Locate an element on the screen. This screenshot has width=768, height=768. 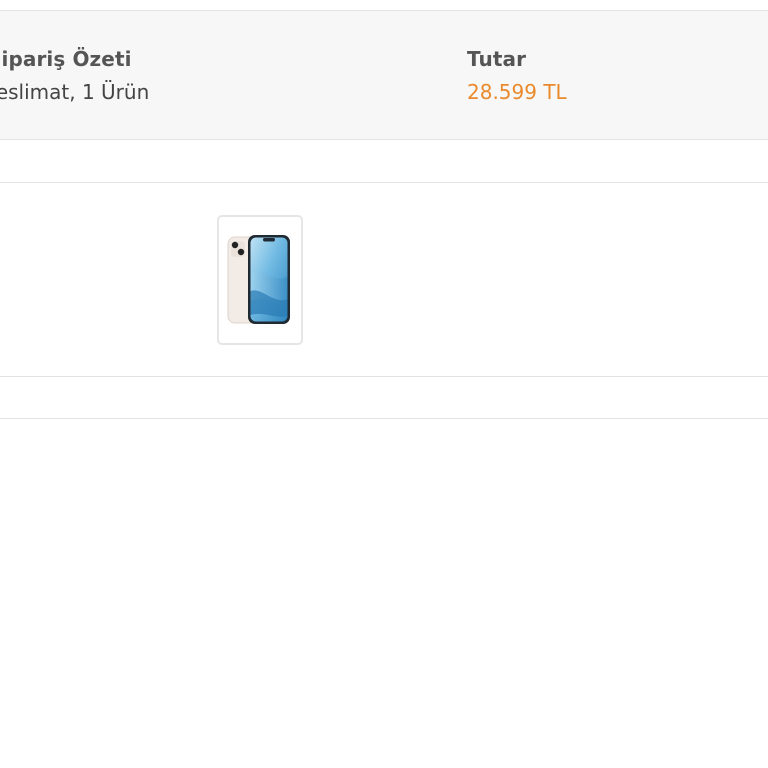
amount-value: 28.599 TL is located at coordinates (517, 92).